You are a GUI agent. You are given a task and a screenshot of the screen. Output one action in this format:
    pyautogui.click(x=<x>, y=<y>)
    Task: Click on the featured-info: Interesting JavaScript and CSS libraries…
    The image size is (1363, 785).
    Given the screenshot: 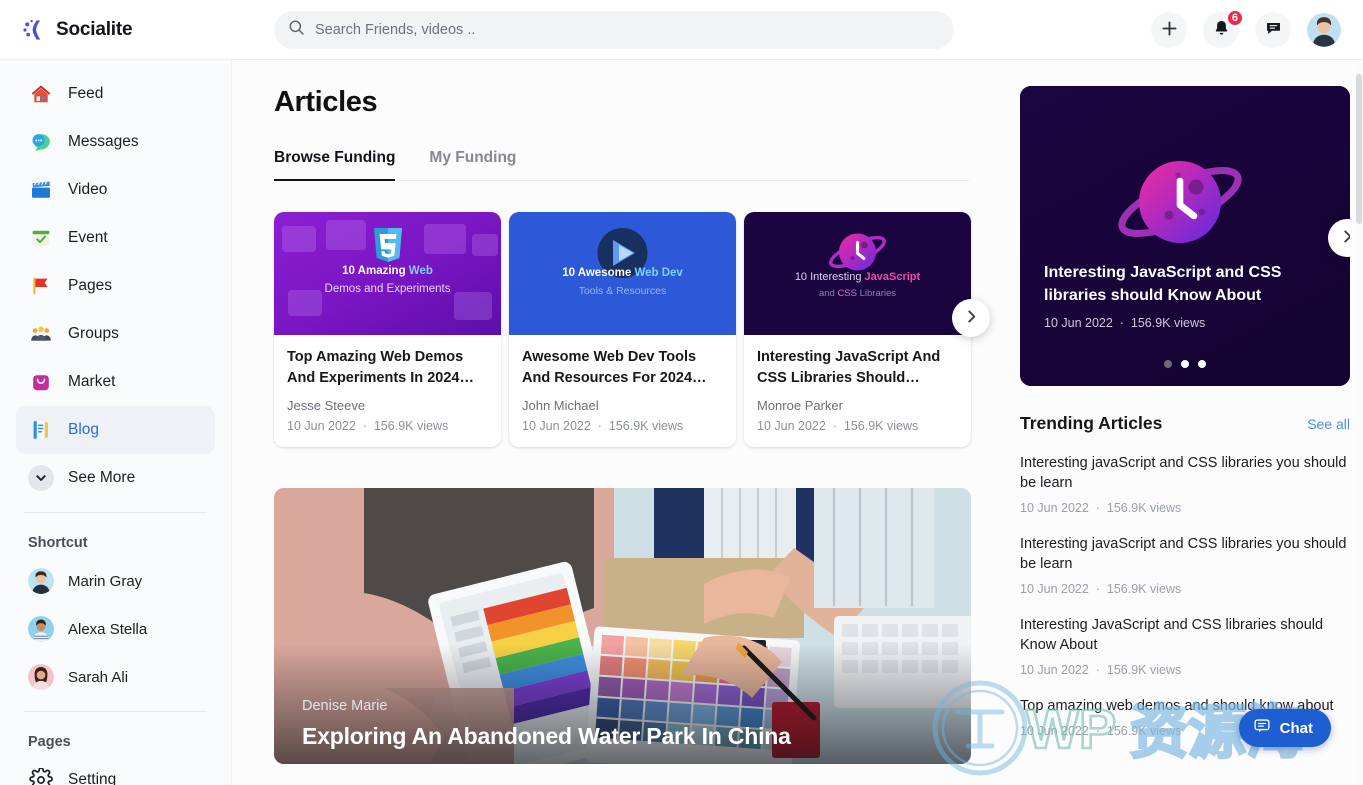 What is the action you would take?
    pyautogui.click(x=1187, y=296)
    